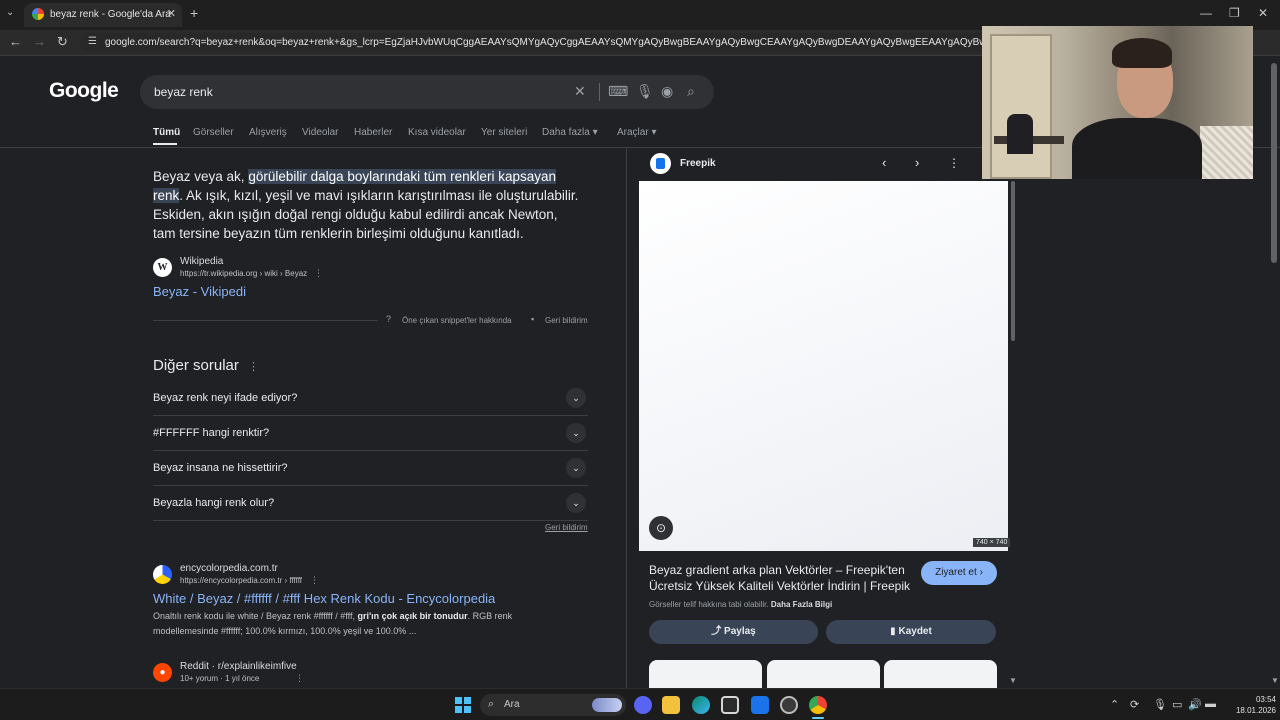 The image size is (1280, 720). I want to click on next-image-icon: ›, so click(917, 162).